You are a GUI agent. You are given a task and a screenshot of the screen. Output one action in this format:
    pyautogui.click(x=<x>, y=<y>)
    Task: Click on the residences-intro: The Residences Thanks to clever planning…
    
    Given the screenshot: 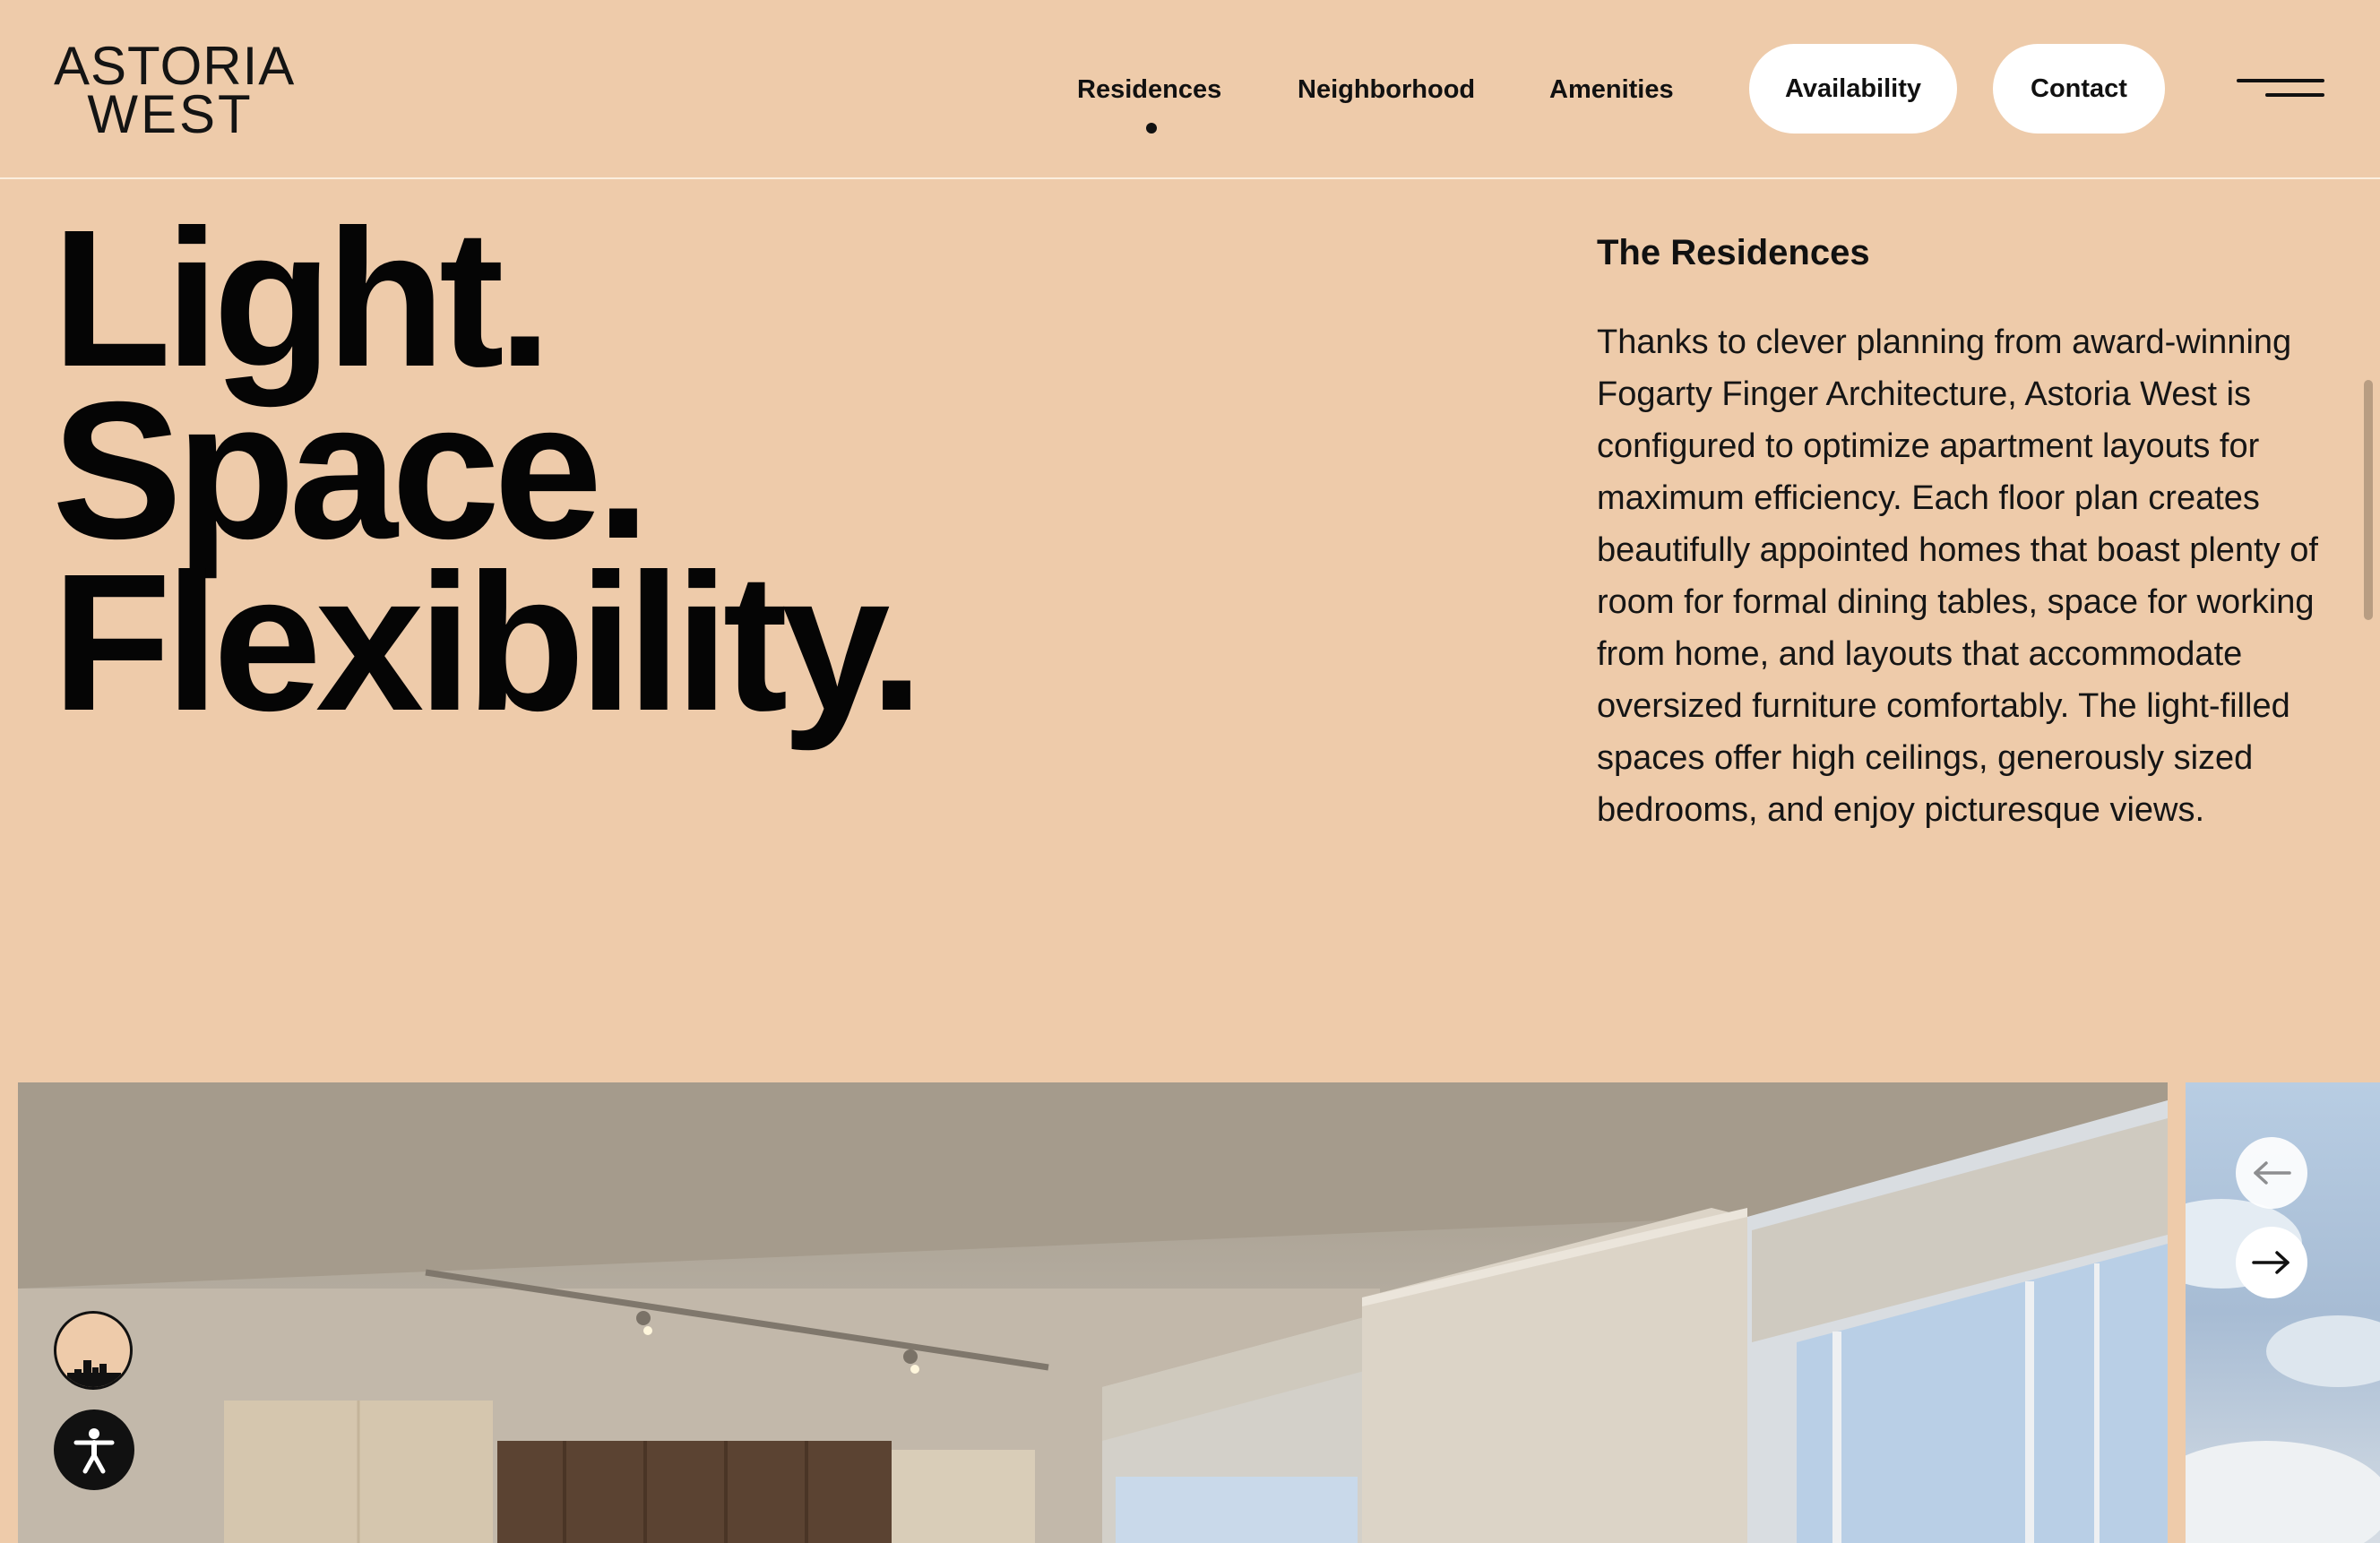 What is the action you would take?
    pyautogui.click(x=1969, y=535)
    